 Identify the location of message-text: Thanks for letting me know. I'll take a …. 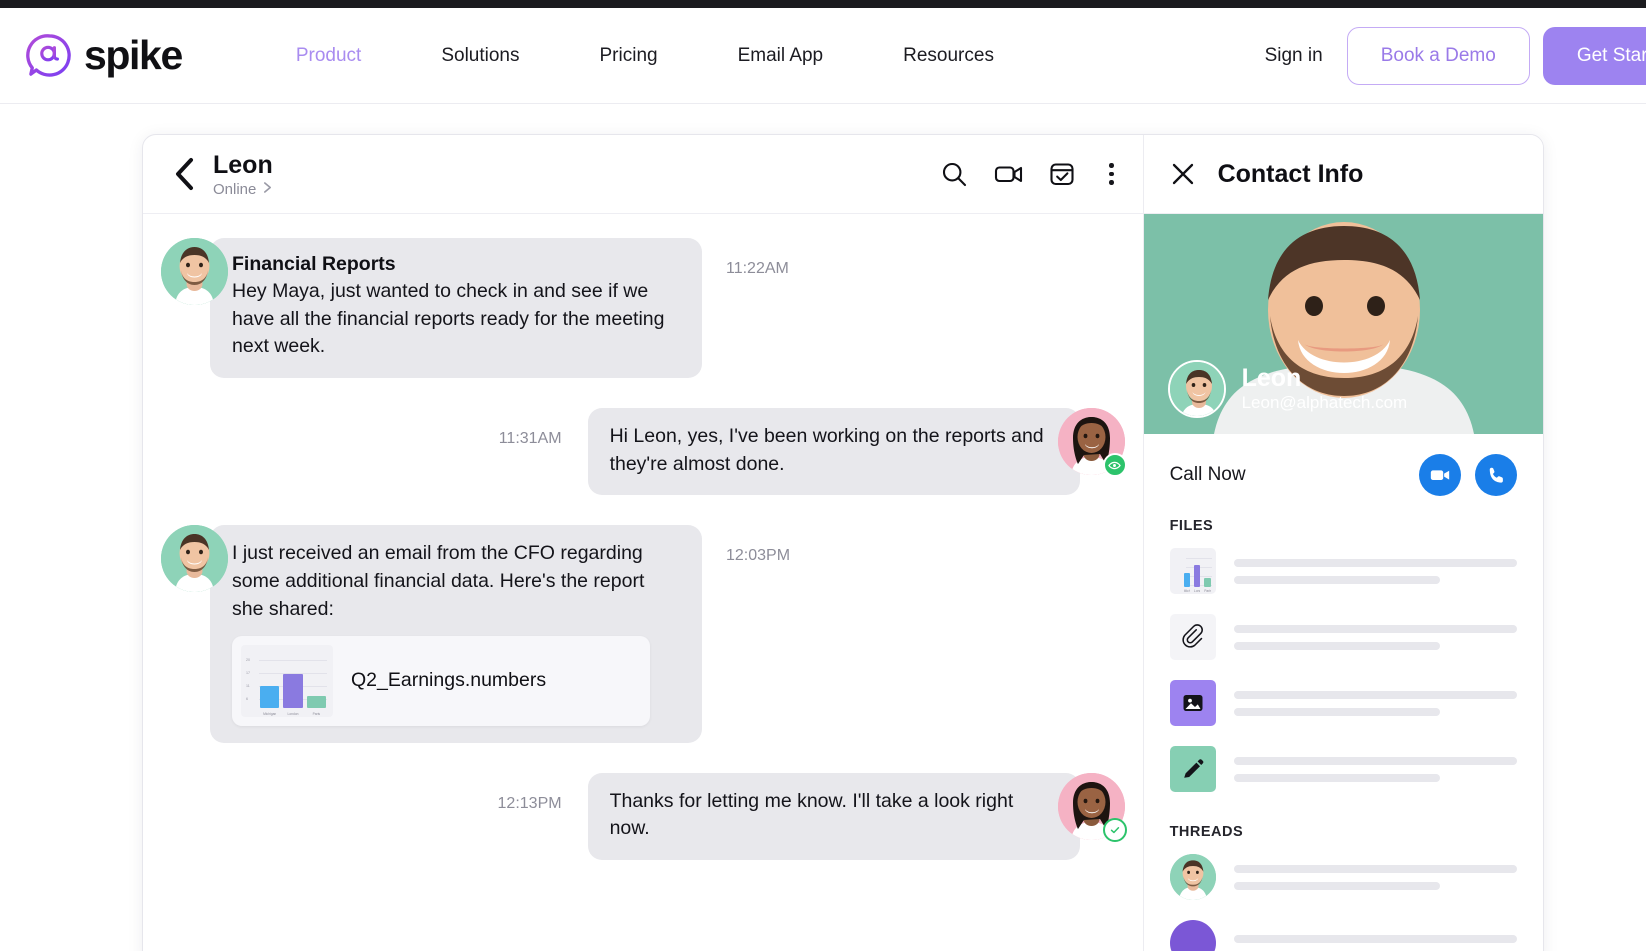
(811, 814).